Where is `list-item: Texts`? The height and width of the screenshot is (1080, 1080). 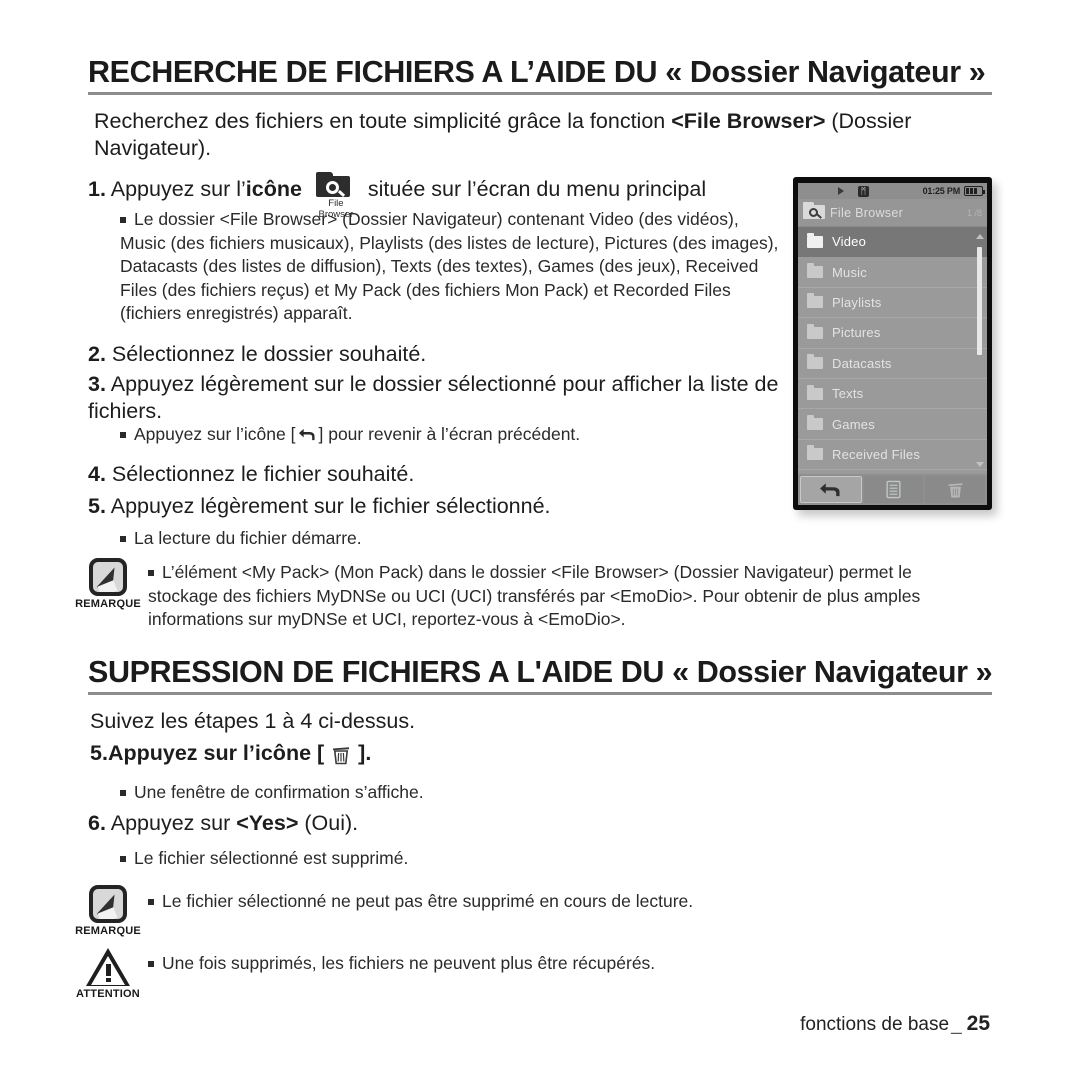
list-item: Texts is located at coordinates (892, 394).